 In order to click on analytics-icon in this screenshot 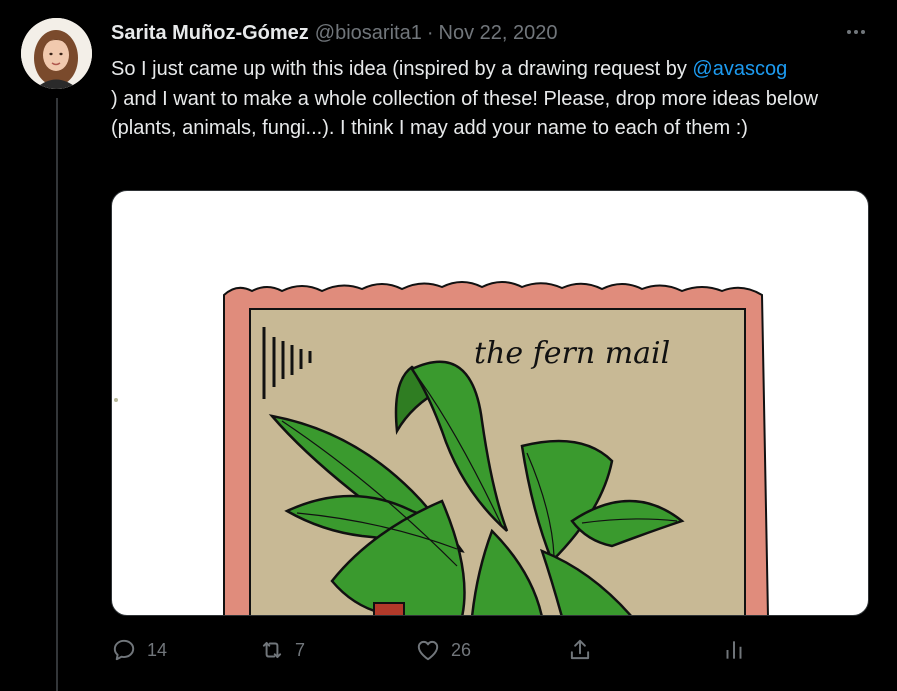, I will do `click(734, 650)`.